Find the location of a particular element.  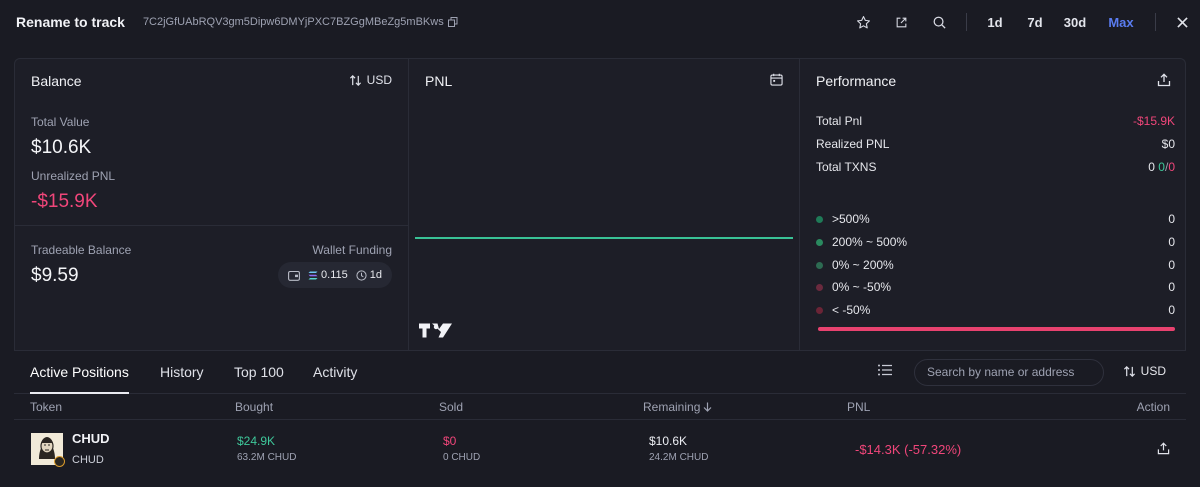

performance-title: Performance is located at coordinates (856, 81).